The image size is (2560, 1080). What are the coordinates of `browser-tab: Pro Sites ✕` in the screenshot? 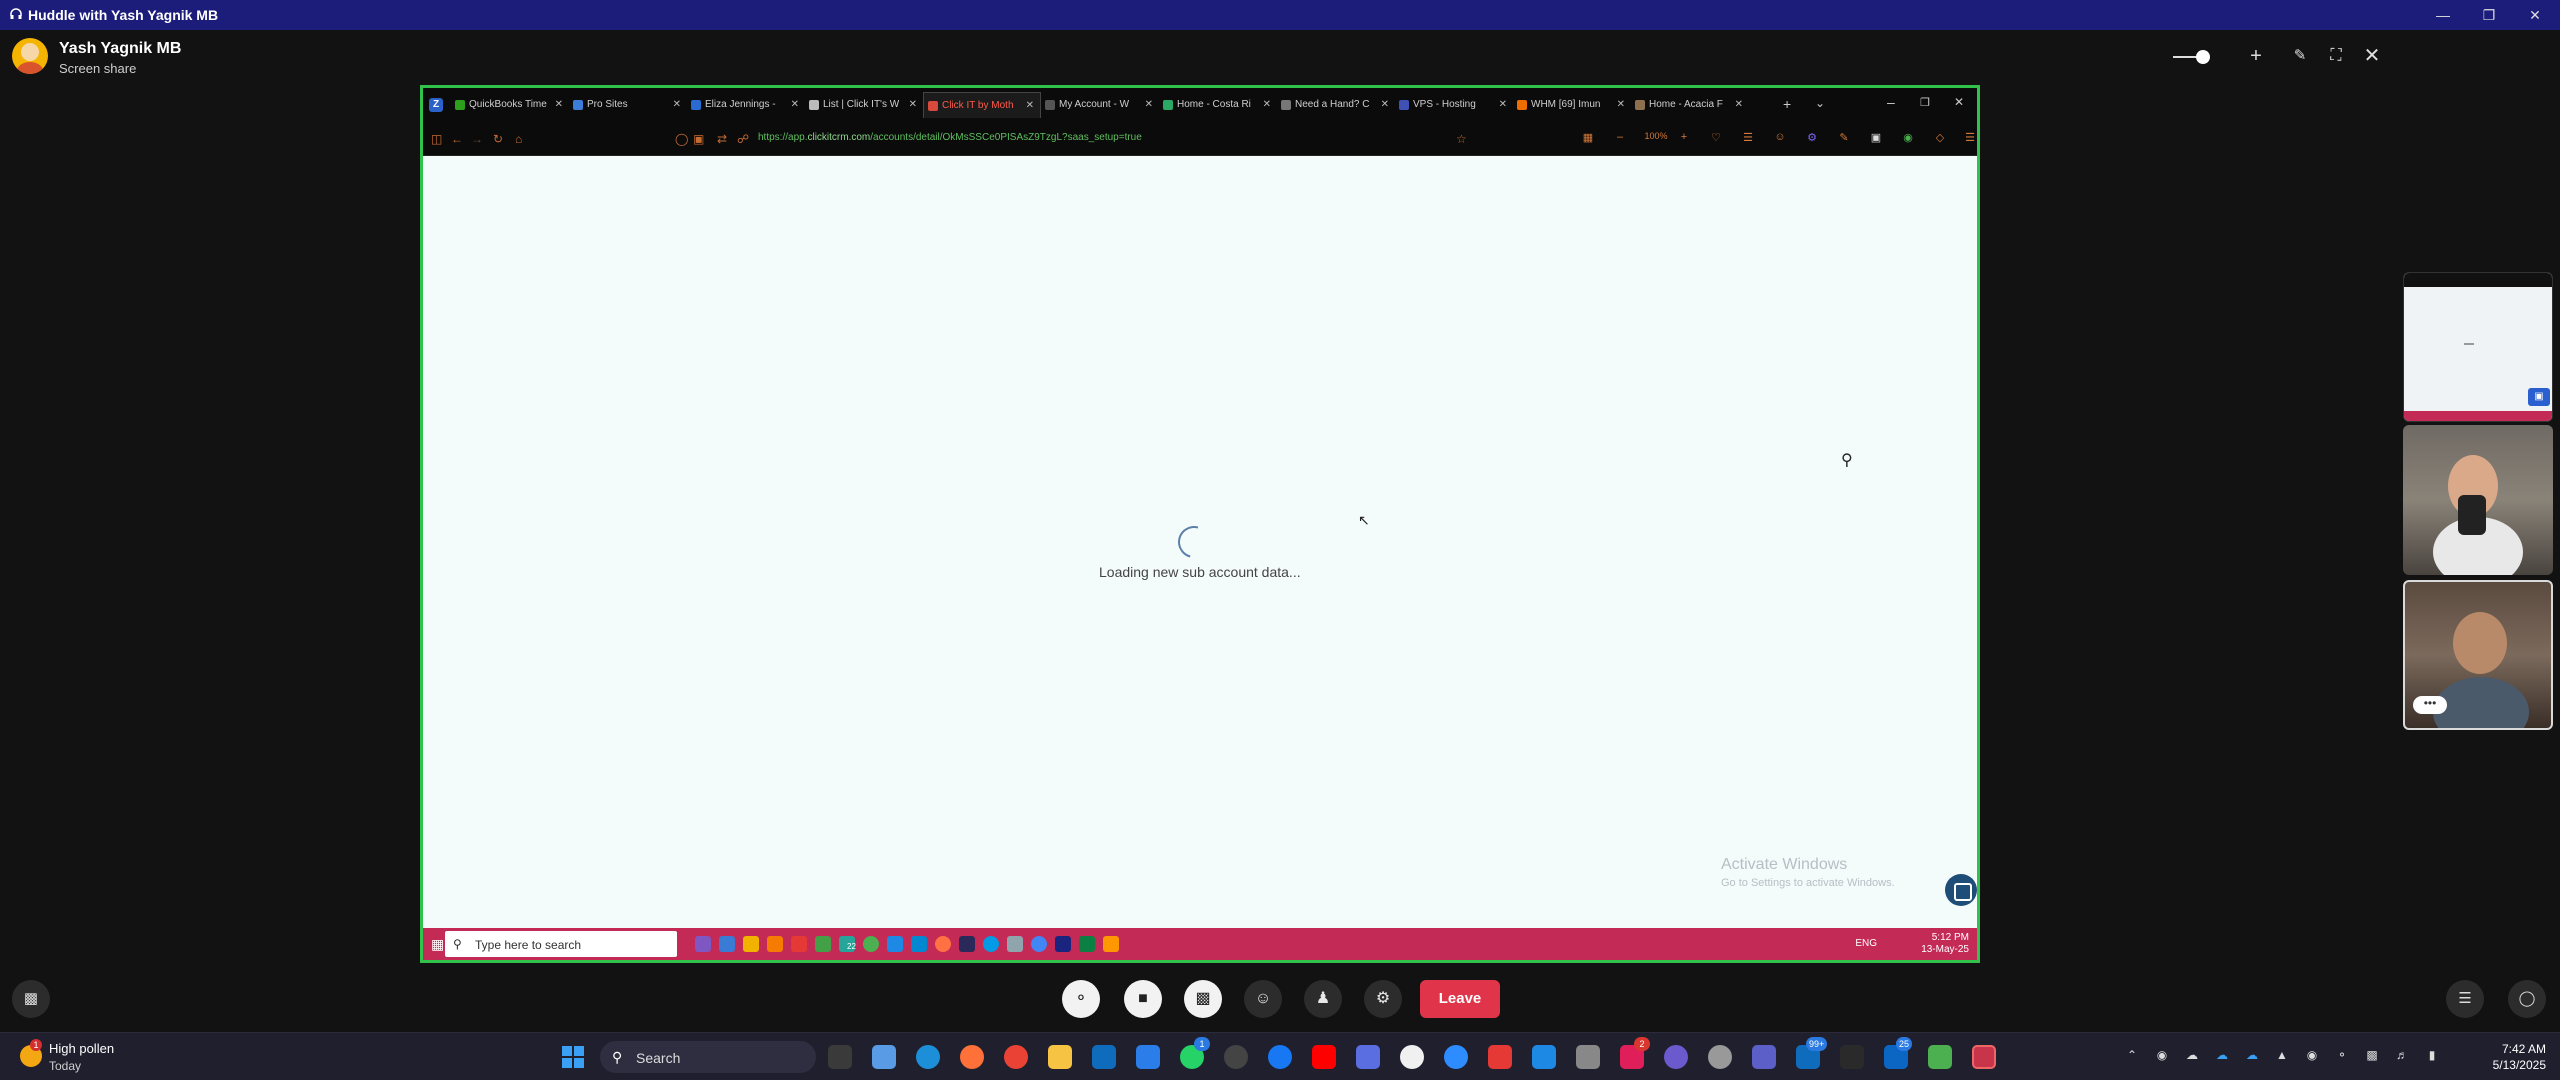 It's located at (628, 105).